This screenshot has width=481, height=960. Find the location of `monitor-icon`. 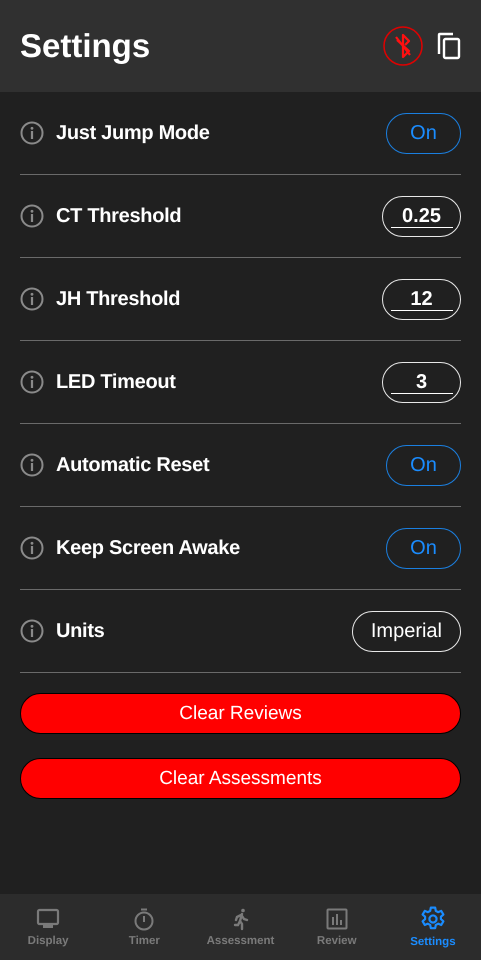

monitor-icon is located at coordinates (48, 919).